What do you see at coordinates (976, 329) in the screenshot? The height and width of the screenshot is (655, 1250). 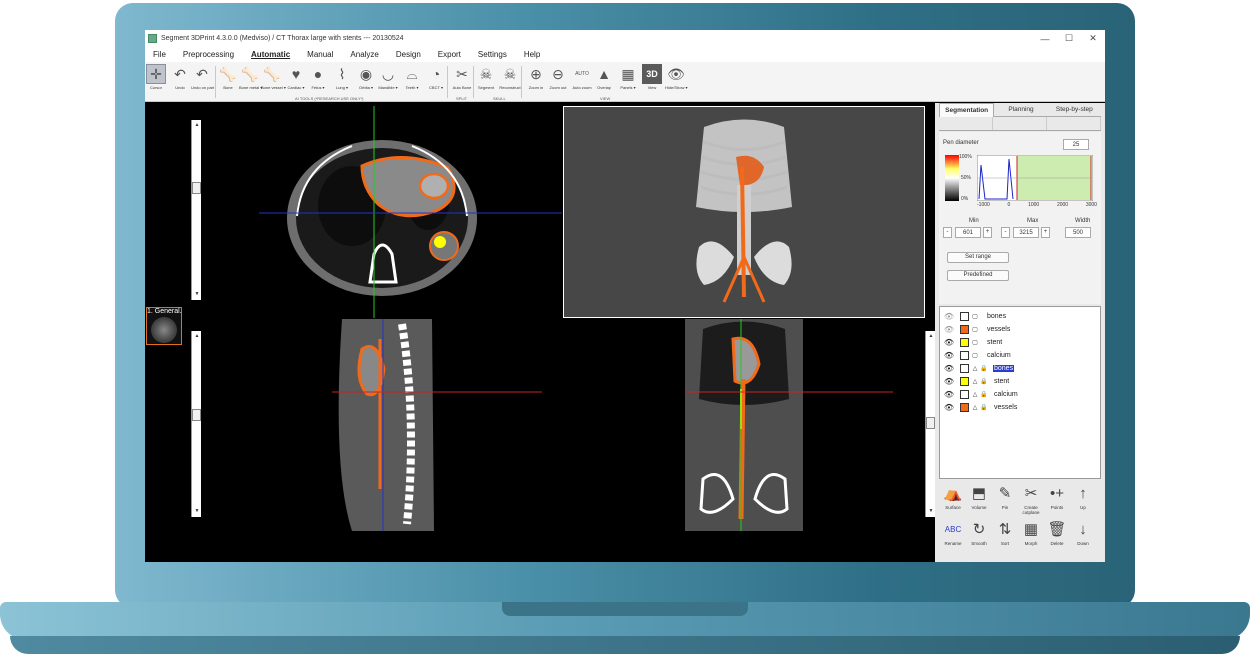 I see `object-row-vessels: 👁 ▢ vessels` at bounding box center [976, 329].